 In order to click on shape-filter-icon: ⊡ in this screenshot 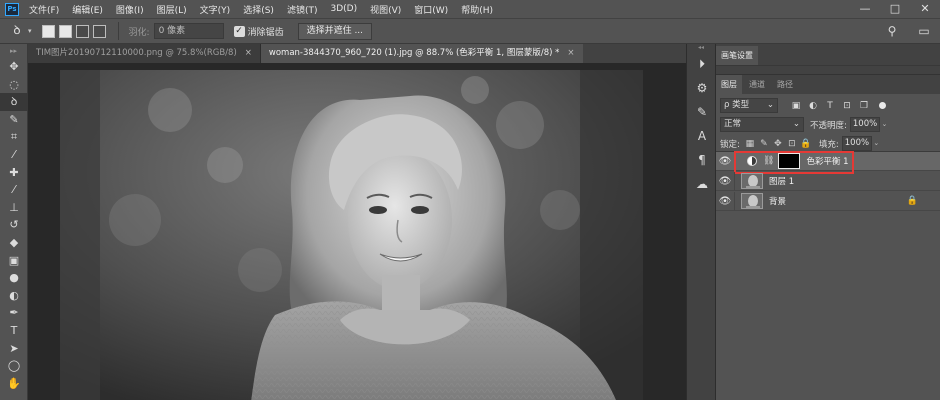, I will do `click(847, 106)`.